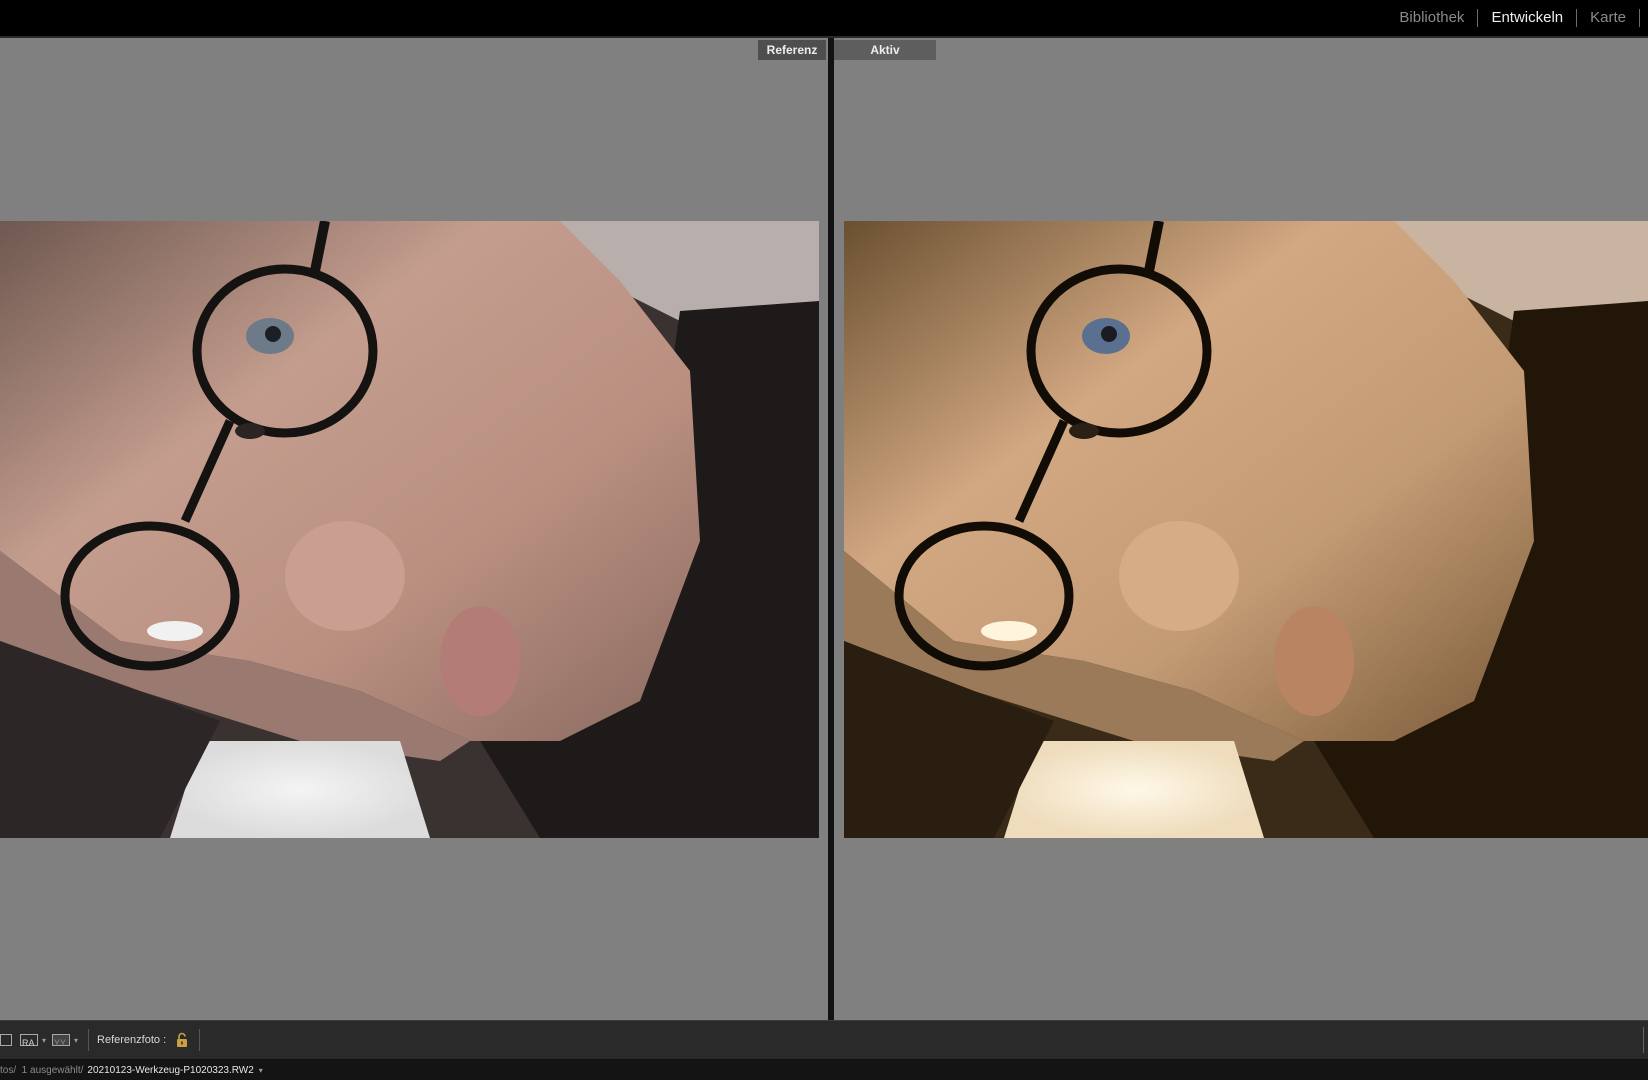  Describe the element at coordinates (1608, 18) in the screenshot. I see `module-karte: Karte` at that location.